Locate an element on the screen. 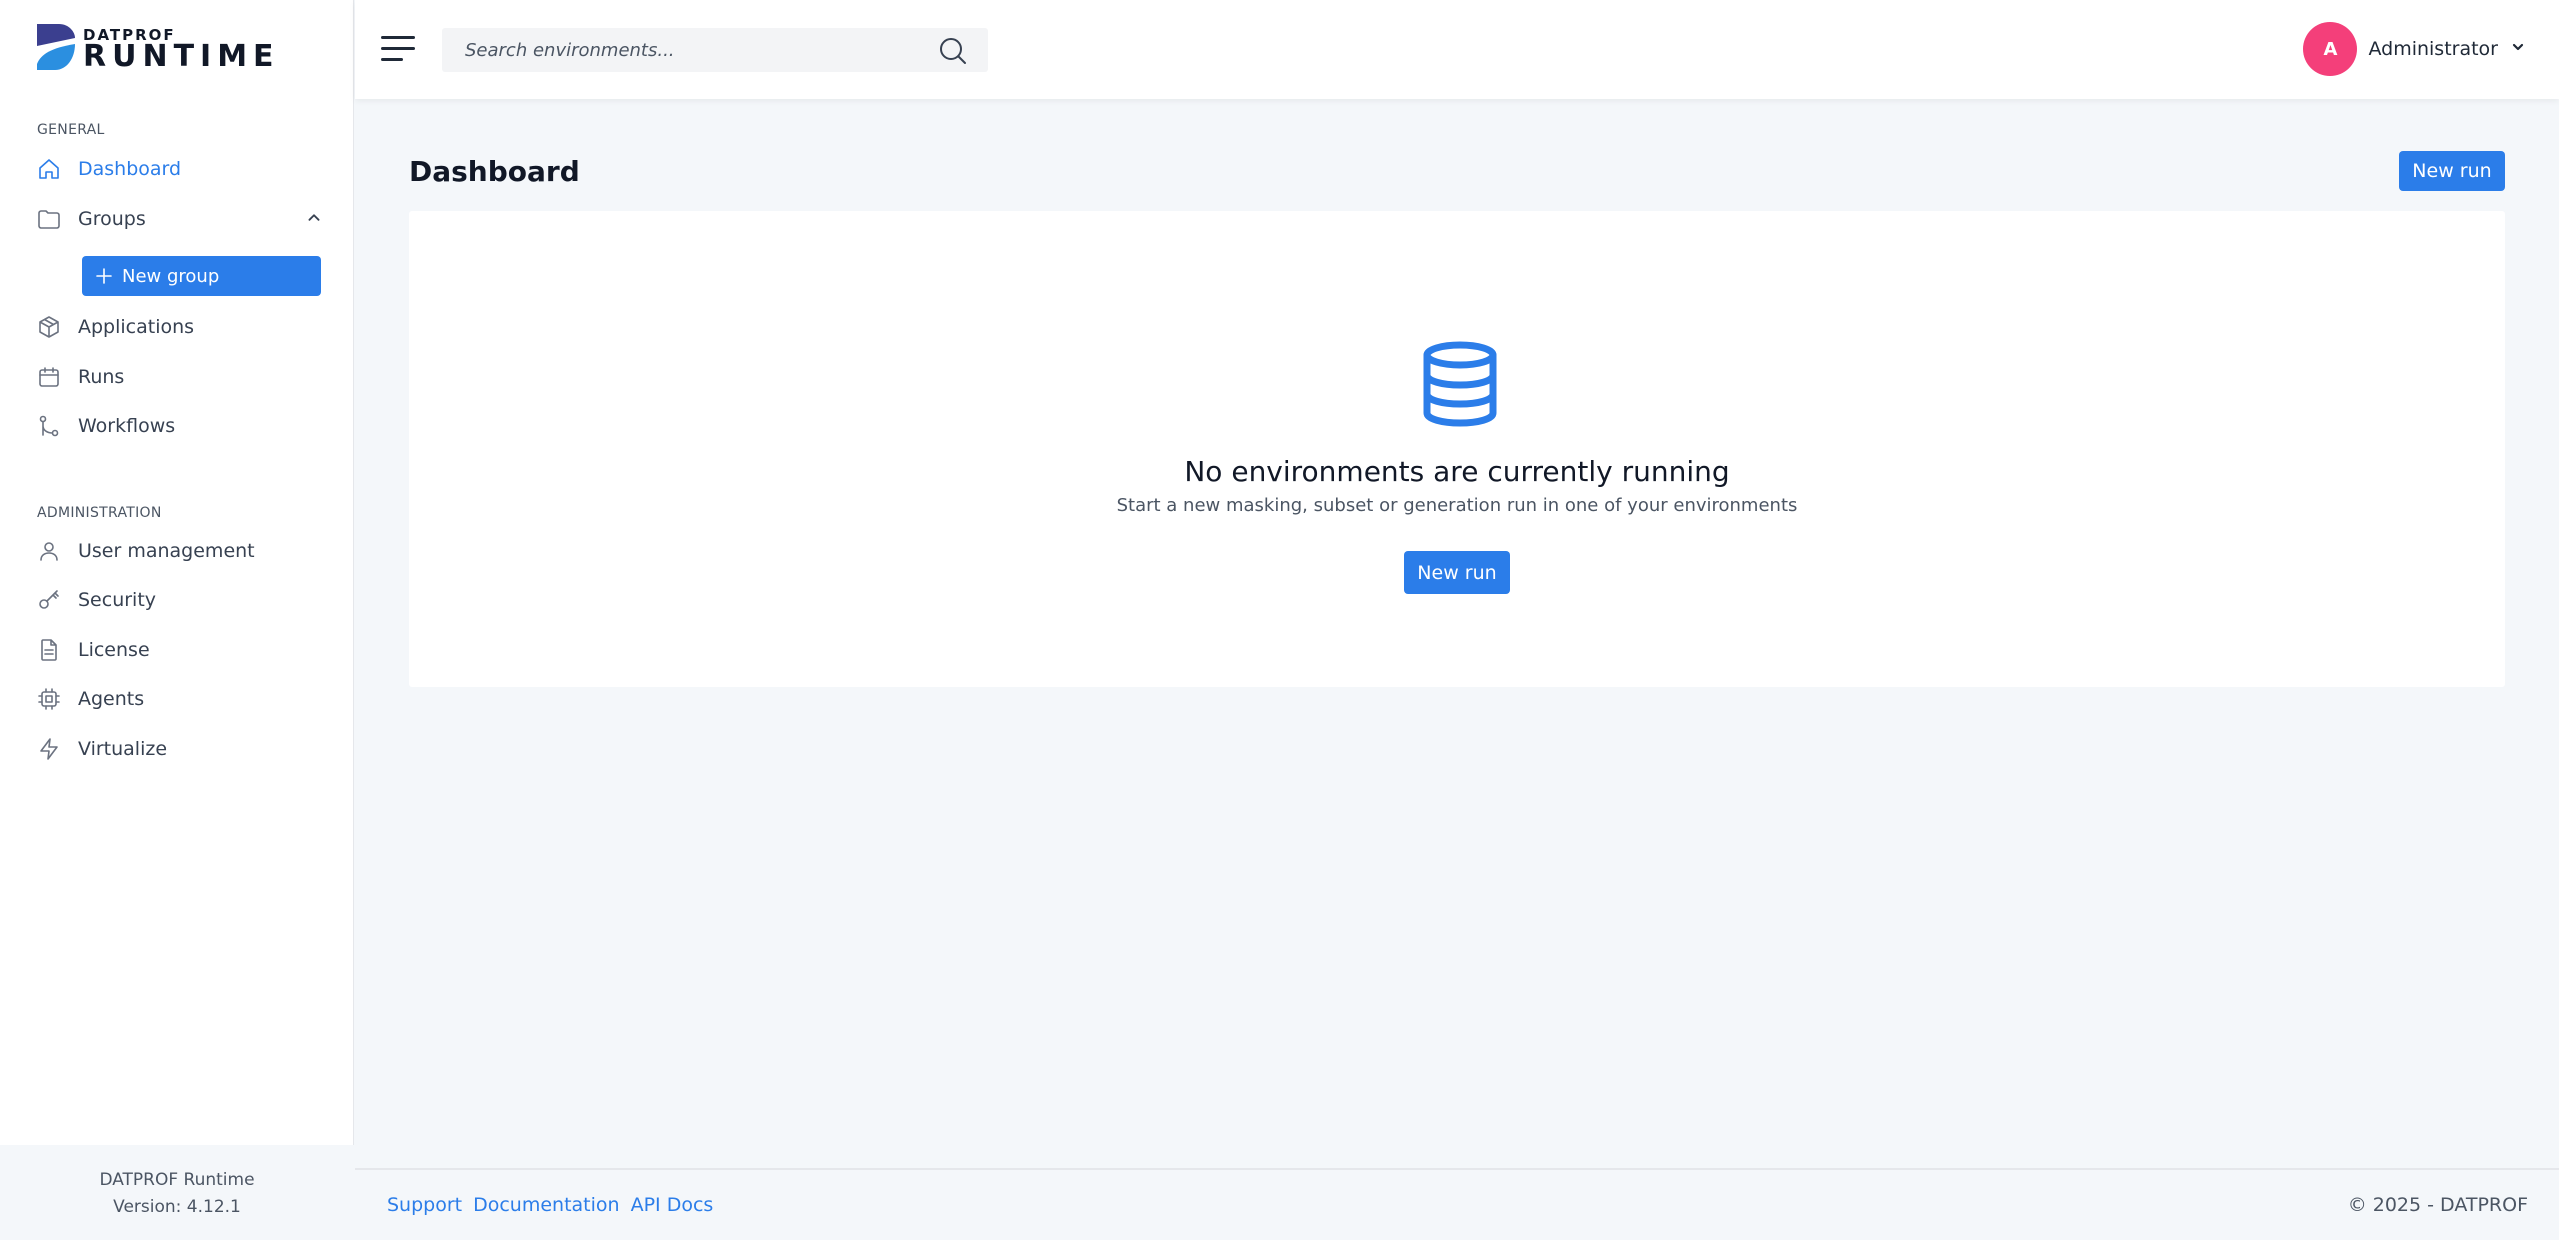 This screenshot has height=1240, width=2559. new-group-label: New group is located at coordinates (171, 276).